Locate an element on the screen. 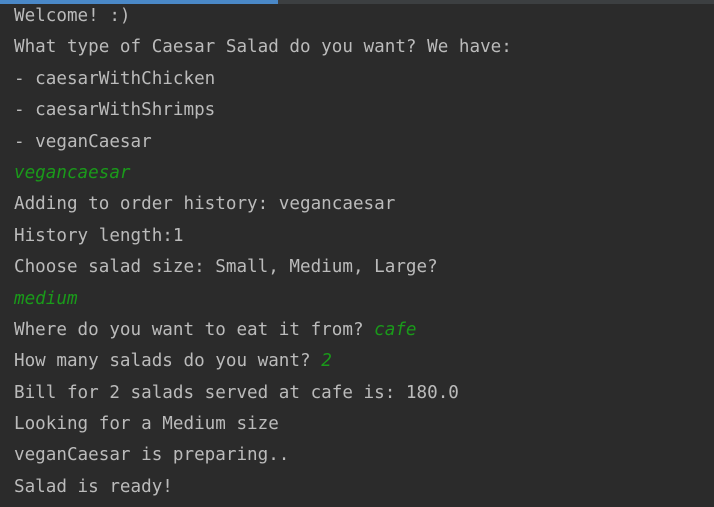 Image resolution: width=714 pixels, height=507 pixels. console-user-input: medium is located at coordinates (46, 298).